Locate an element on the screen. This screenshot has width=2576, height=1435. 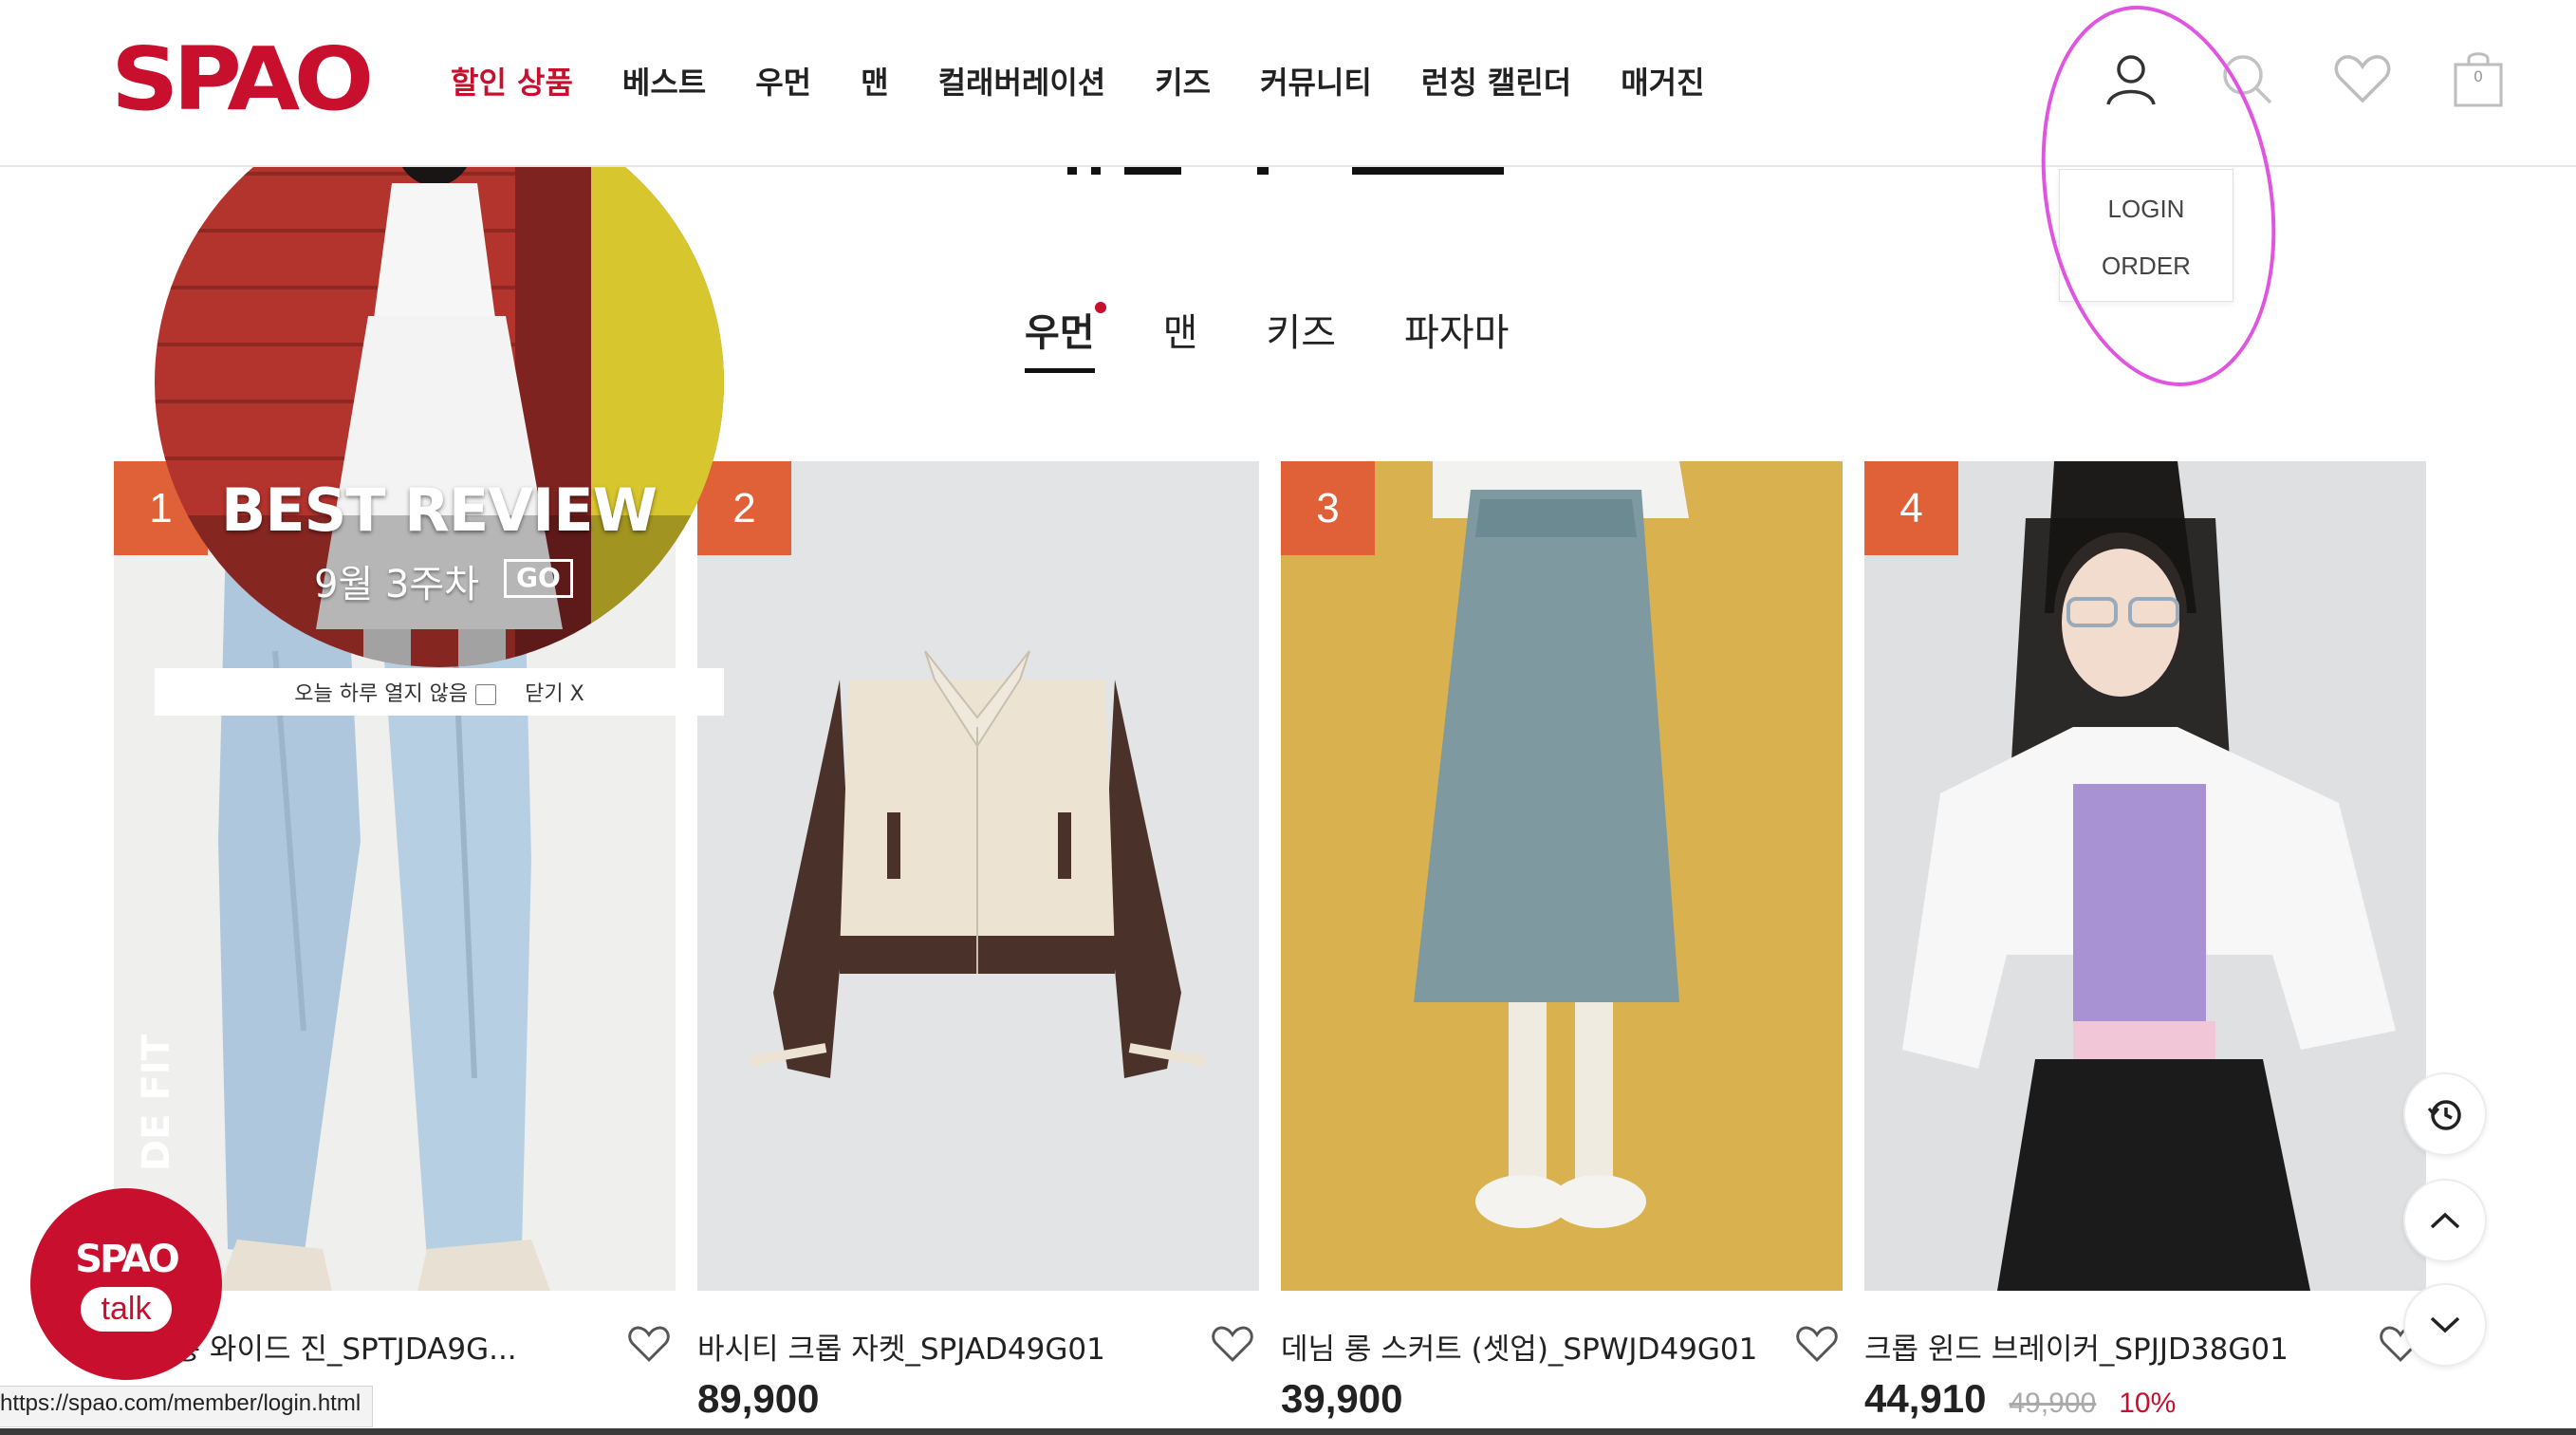
cart-icon: 0 is located at coordinates (2478, 79).